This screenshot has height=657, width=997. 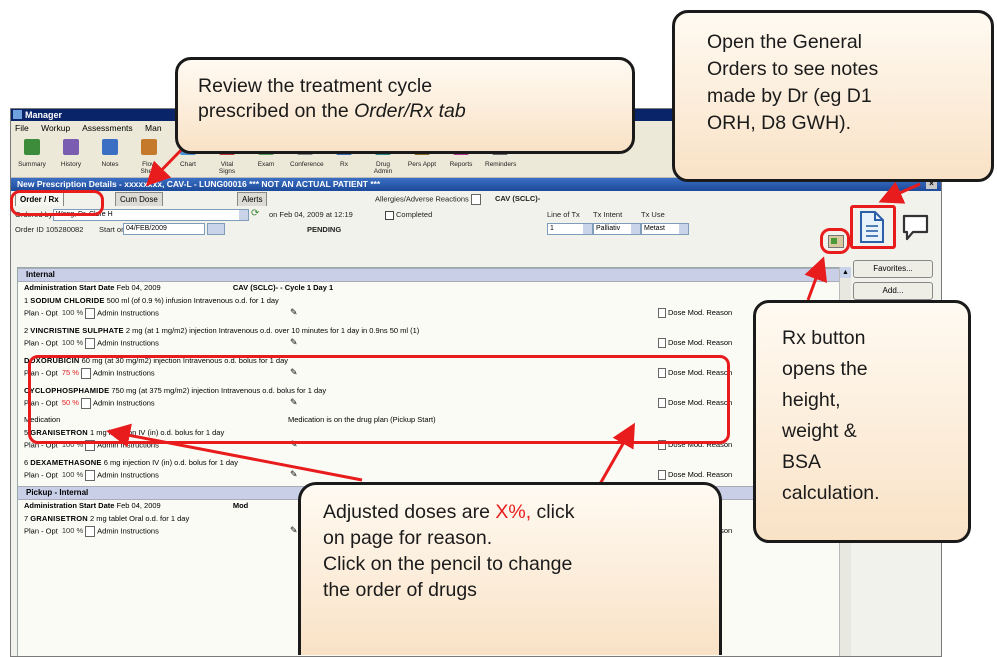 I want to click on arrow-to-general-orders, so click(x=899, y=192).